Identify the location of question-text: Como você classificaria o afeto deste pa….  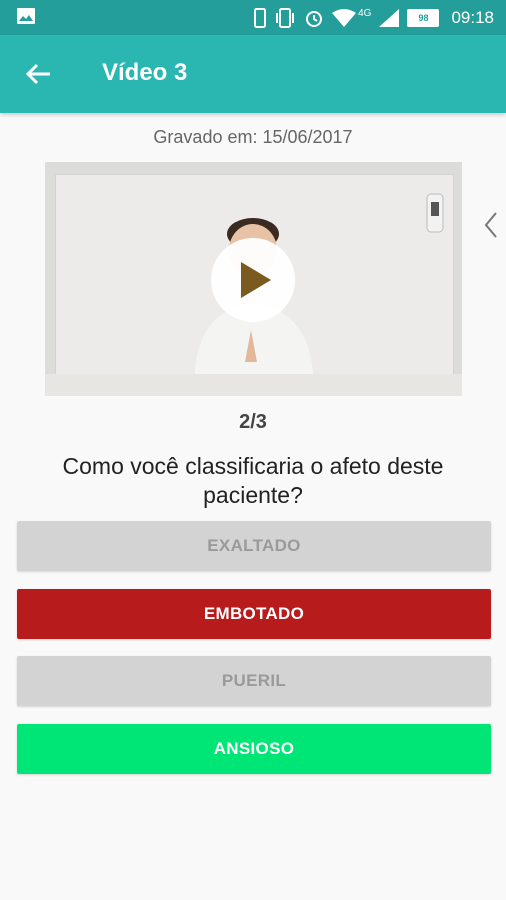
(253, 480).